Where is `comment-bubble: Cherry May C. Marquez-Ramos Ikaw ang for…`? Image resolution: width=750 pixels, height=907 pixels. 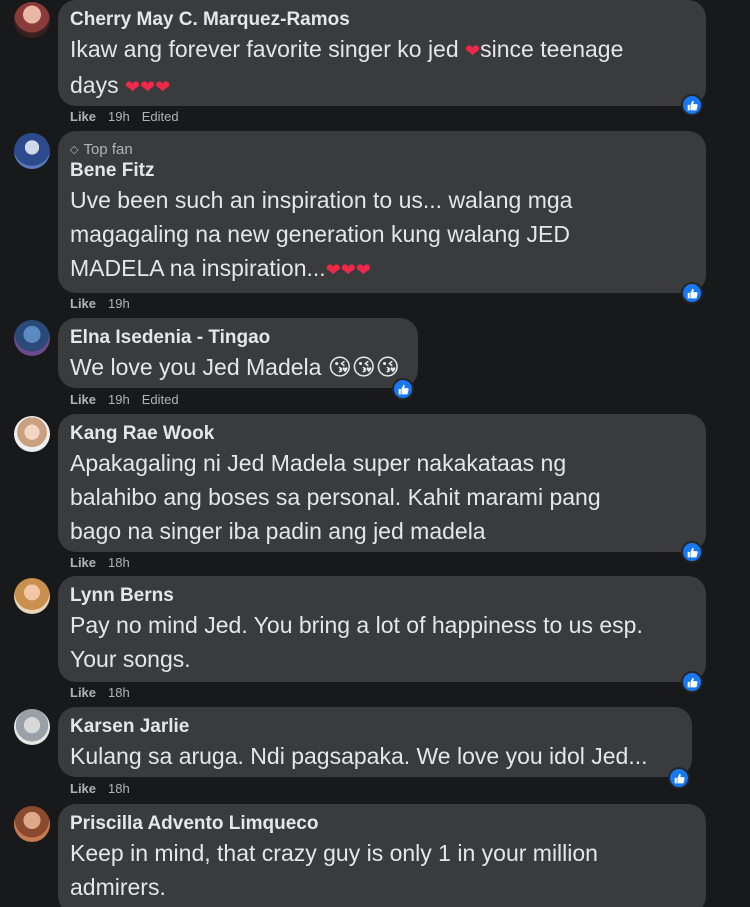 comment-bubble: Cherry May C. Marquez-Ramos Ikaw ang for… is located at coordinates (382, 53).